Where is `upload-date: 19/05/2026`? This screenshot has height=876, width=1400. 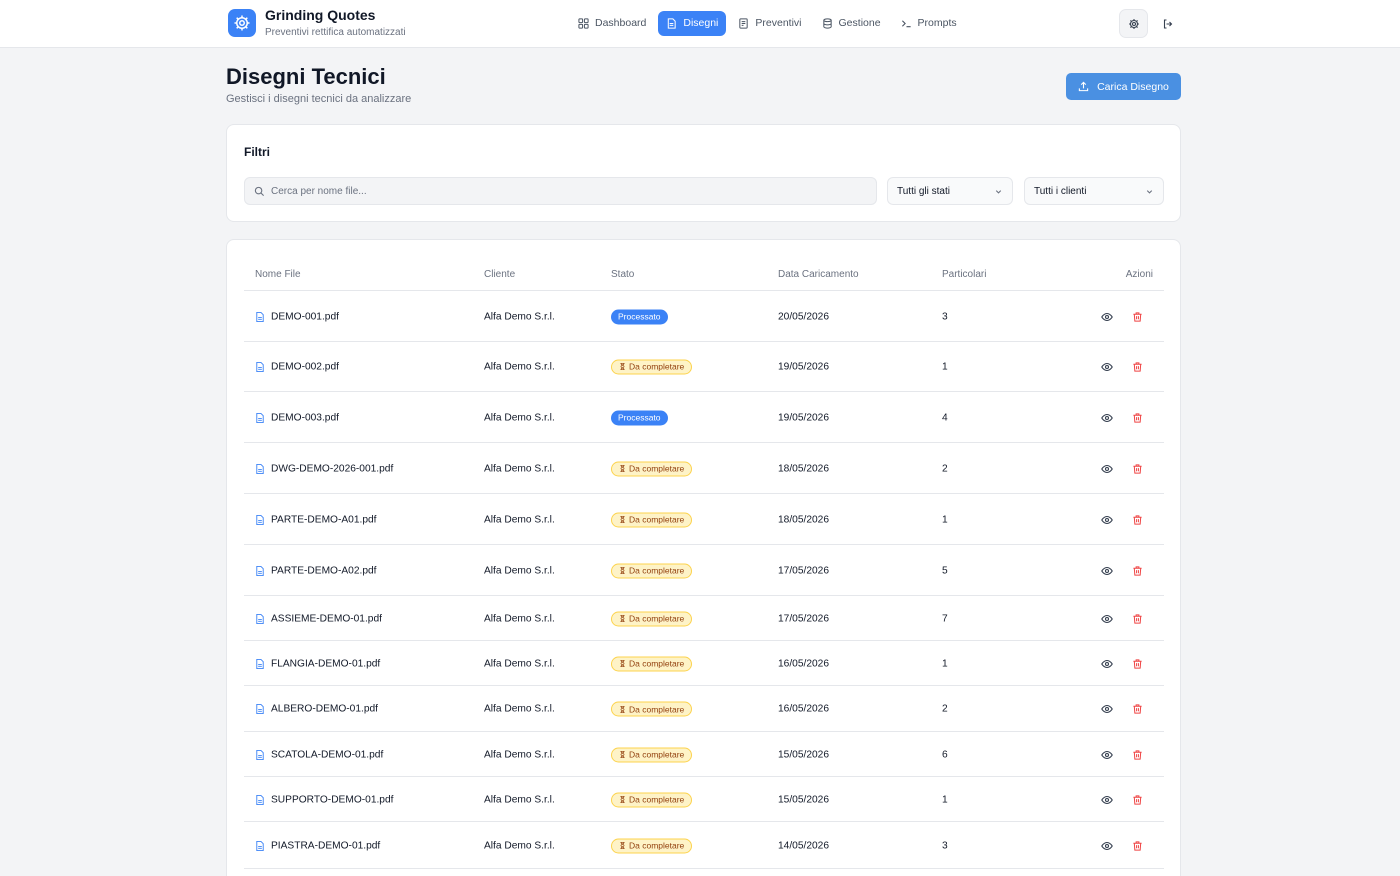
upload-date: 19/05/2026 is located at coordinates (803, 417).